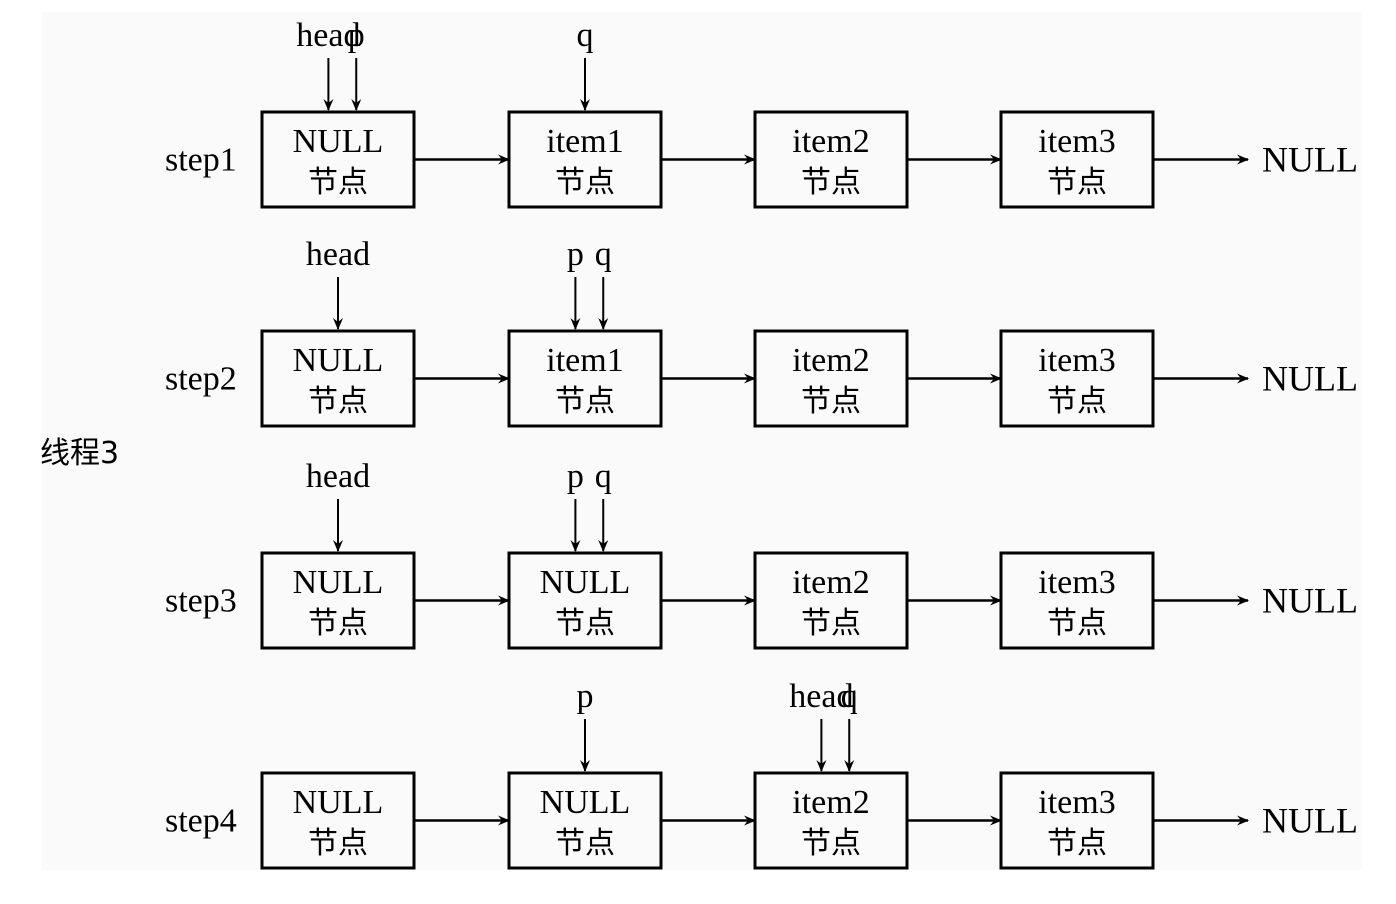 This screenshot has width=1396, height=904. What do you see at coordinates (201, 160) in the screenshot?
I see `step-label: step1` at bounding box center [201, 160].